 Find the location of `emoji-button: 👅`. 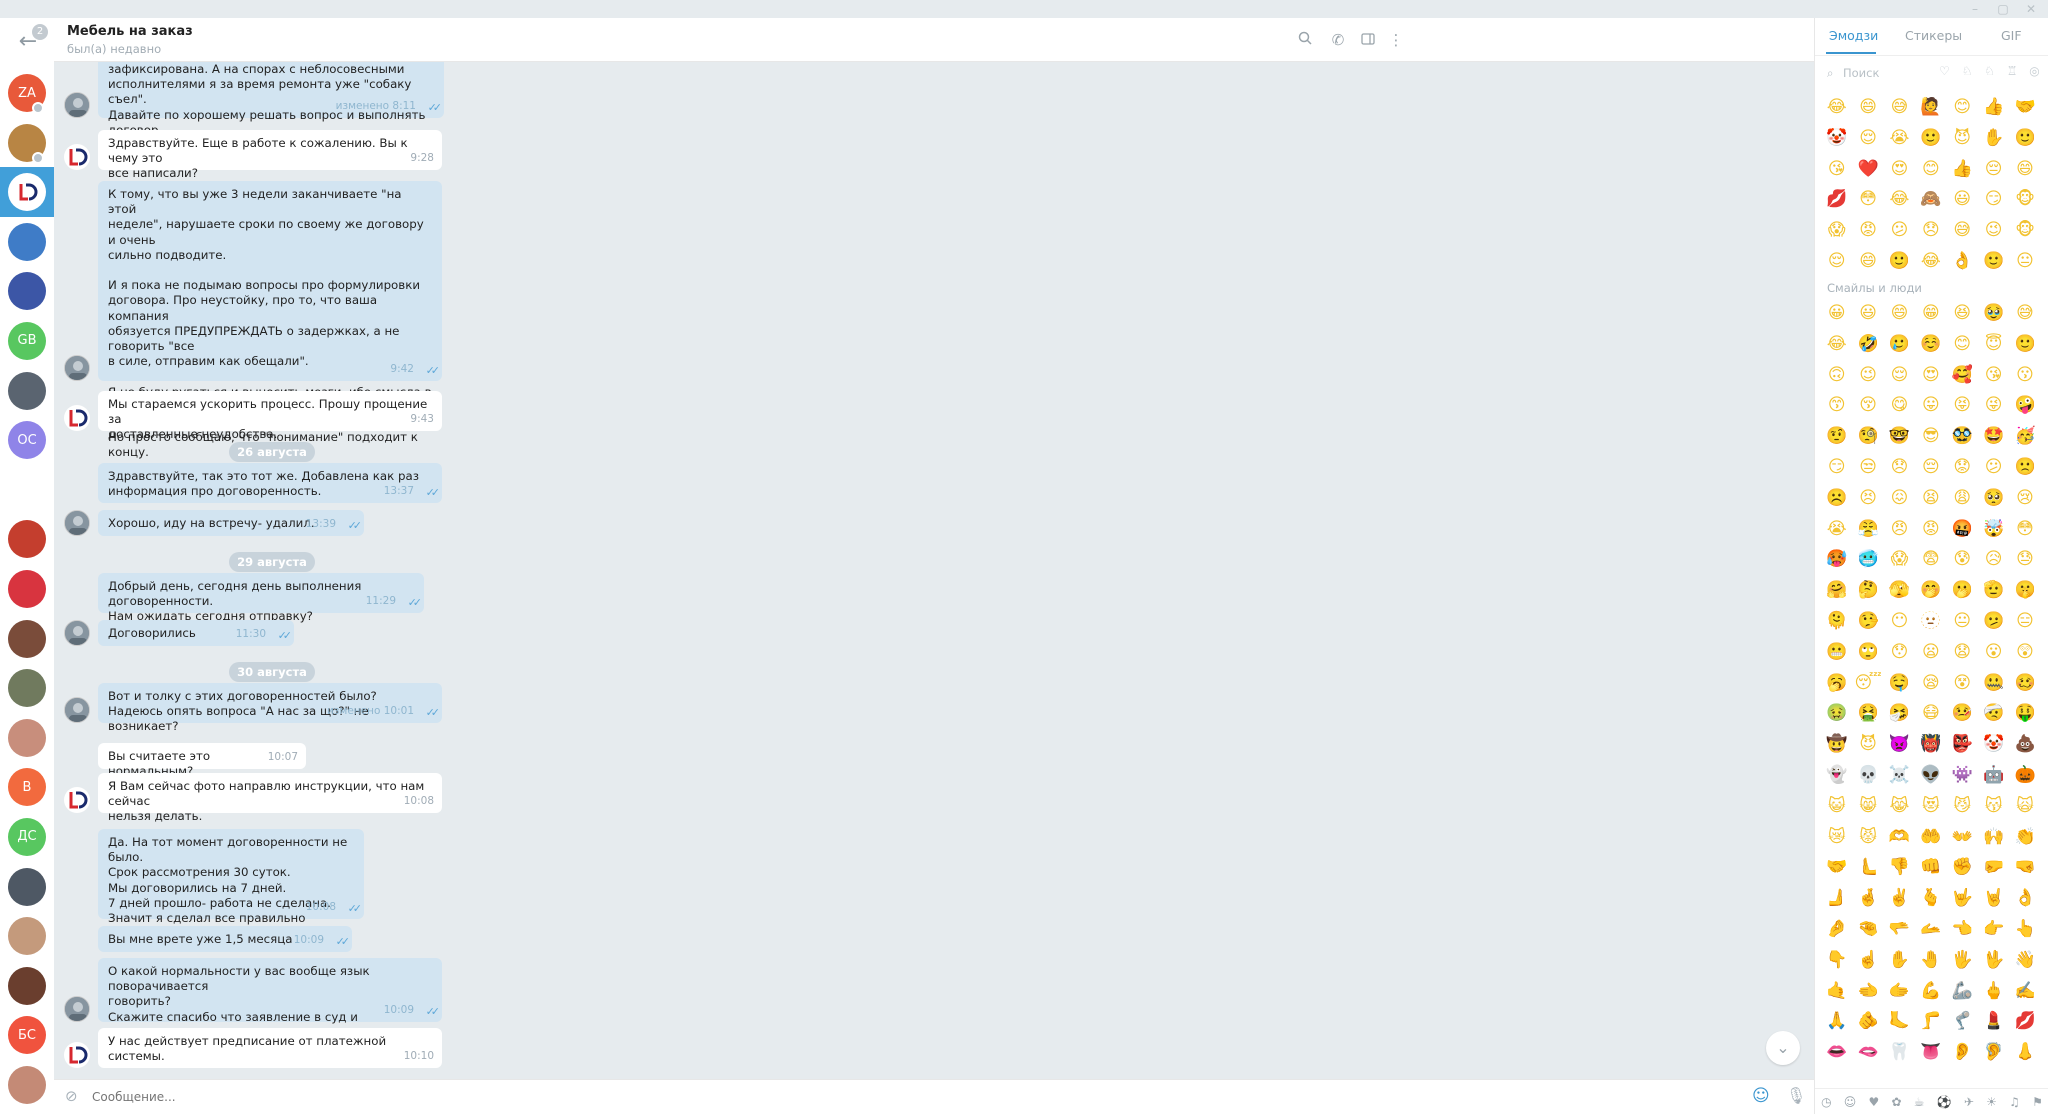

emoji-button: 👅 is located at coordinates (1930, 1052).